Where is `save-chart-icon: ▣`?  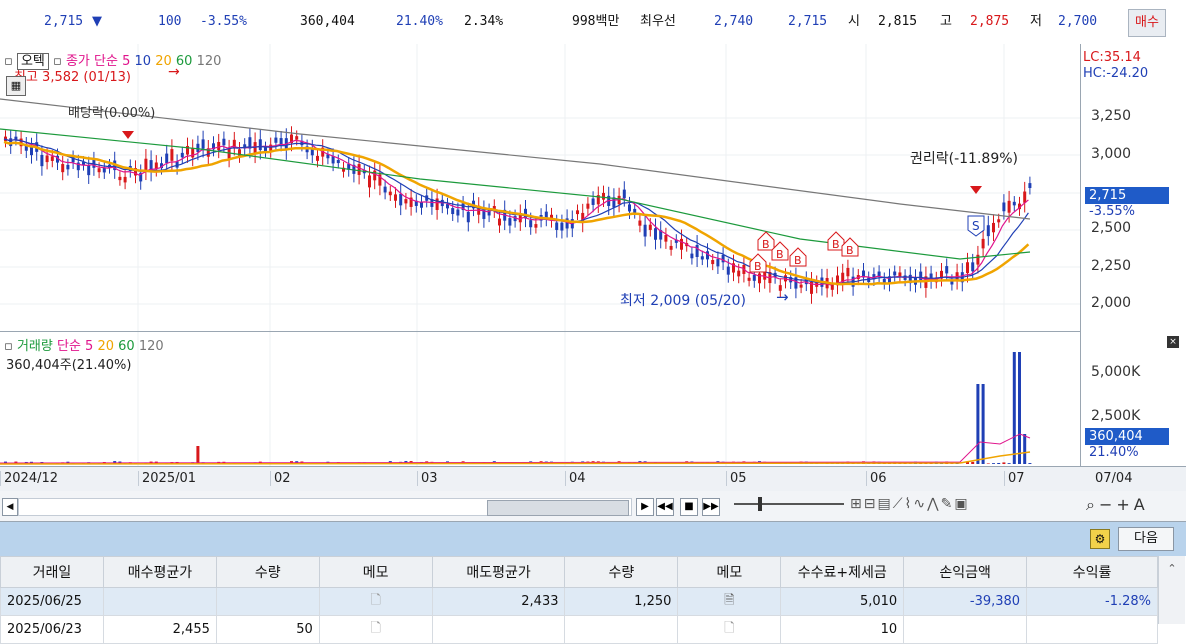 save-chart-icon: ▣ is located at coordinates (961, 504).